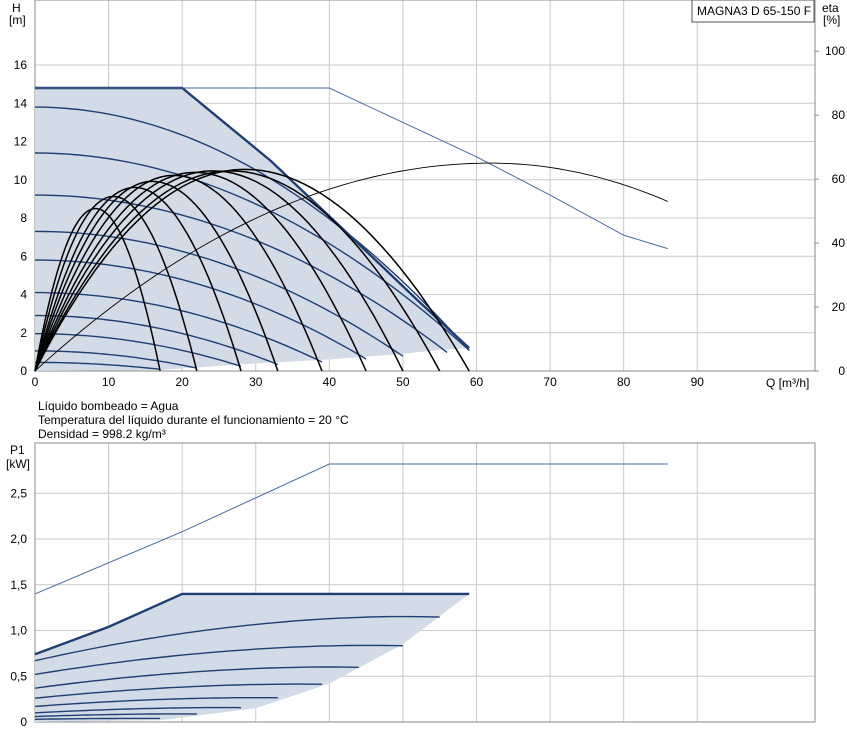  I want to click on eta-tick-label: 20, so click(839, 307).